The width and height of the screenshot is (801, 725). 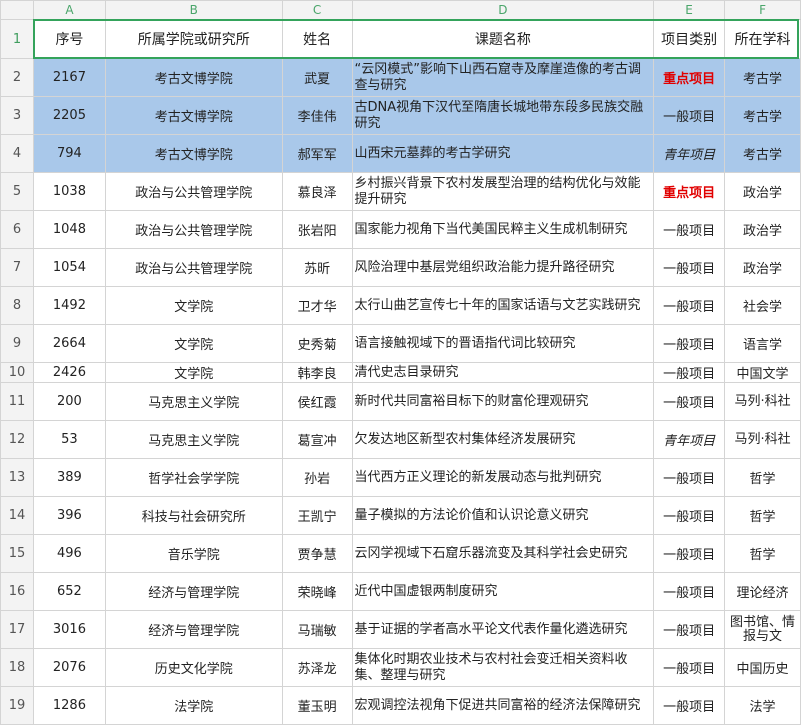 What do you see at coordinates (317, 191) in the screenshot?
I see `cell-name: 慕良泽` at bounding box center [317, 191].